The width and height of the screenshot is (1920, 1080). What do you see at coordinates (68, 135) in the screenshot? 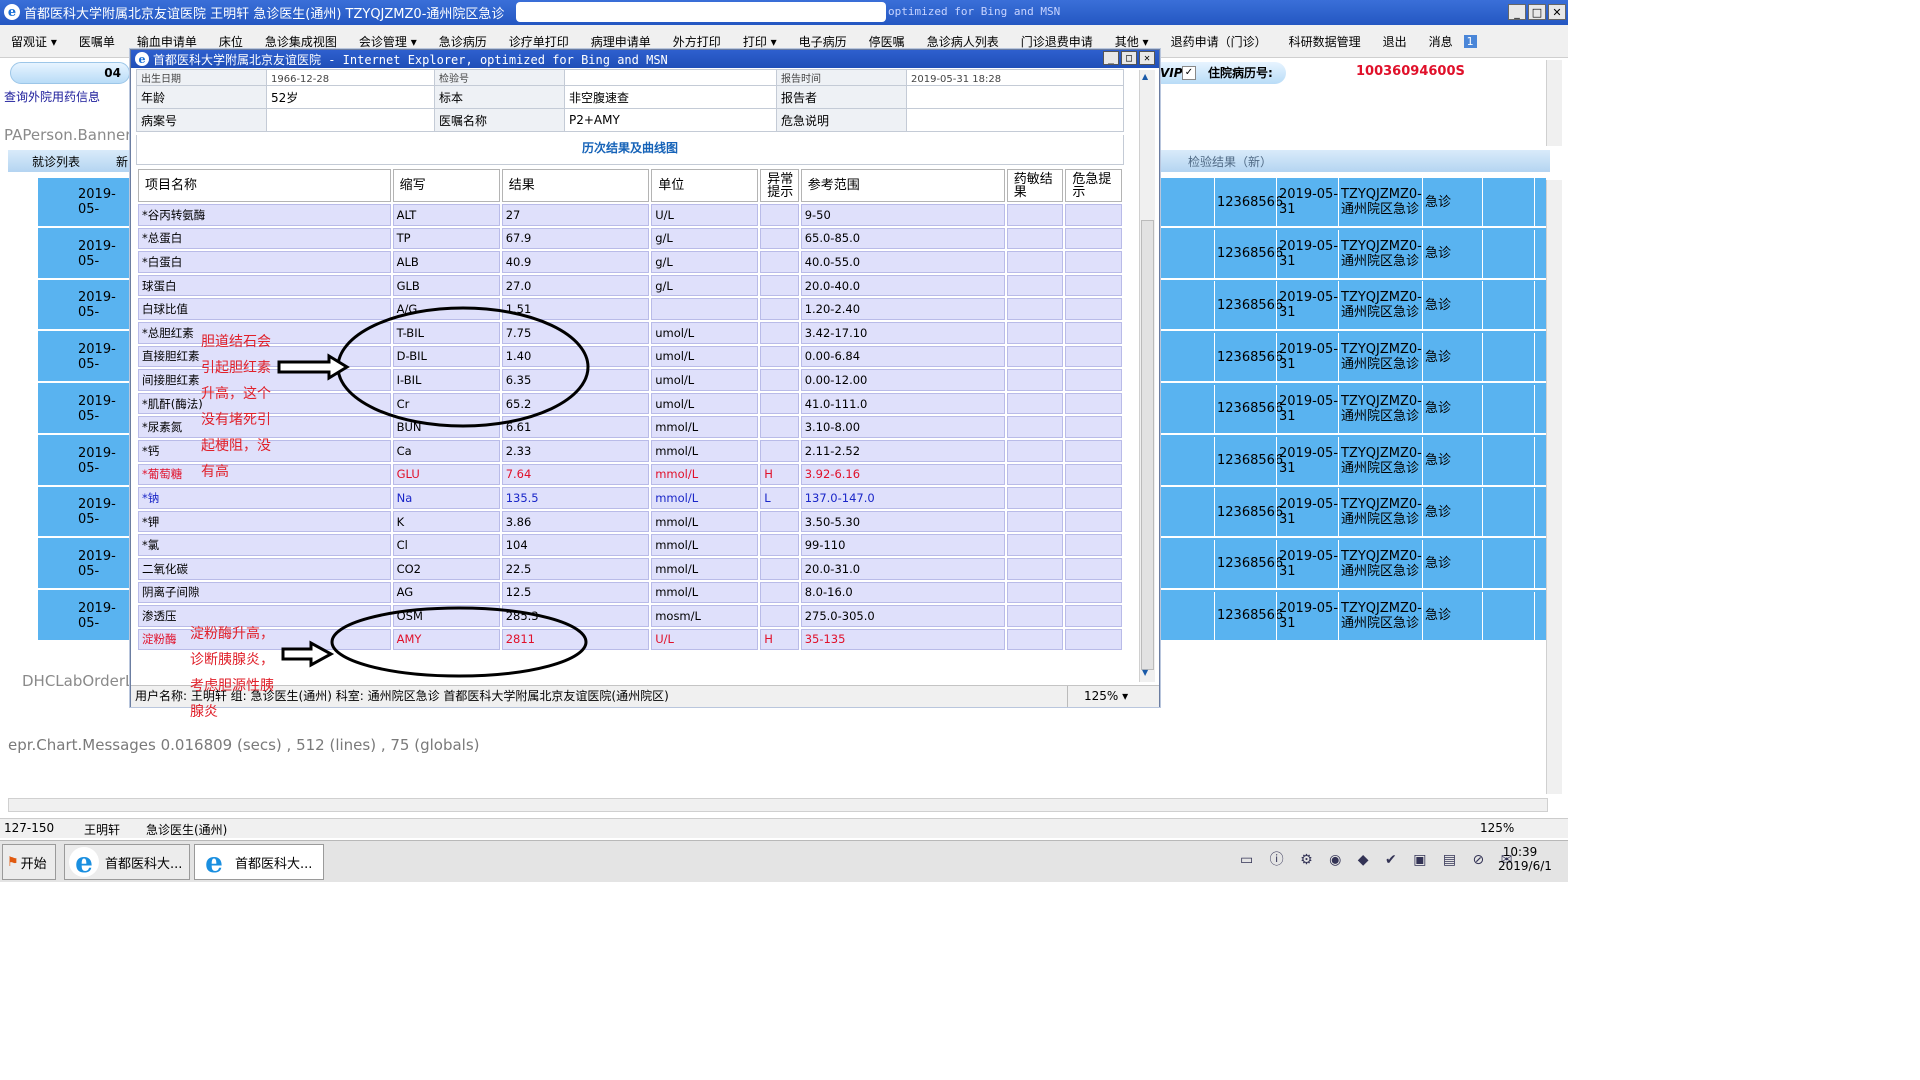
I see `paperson-banner-label: PAPerson.Banner` at bounding box center [68, 135].